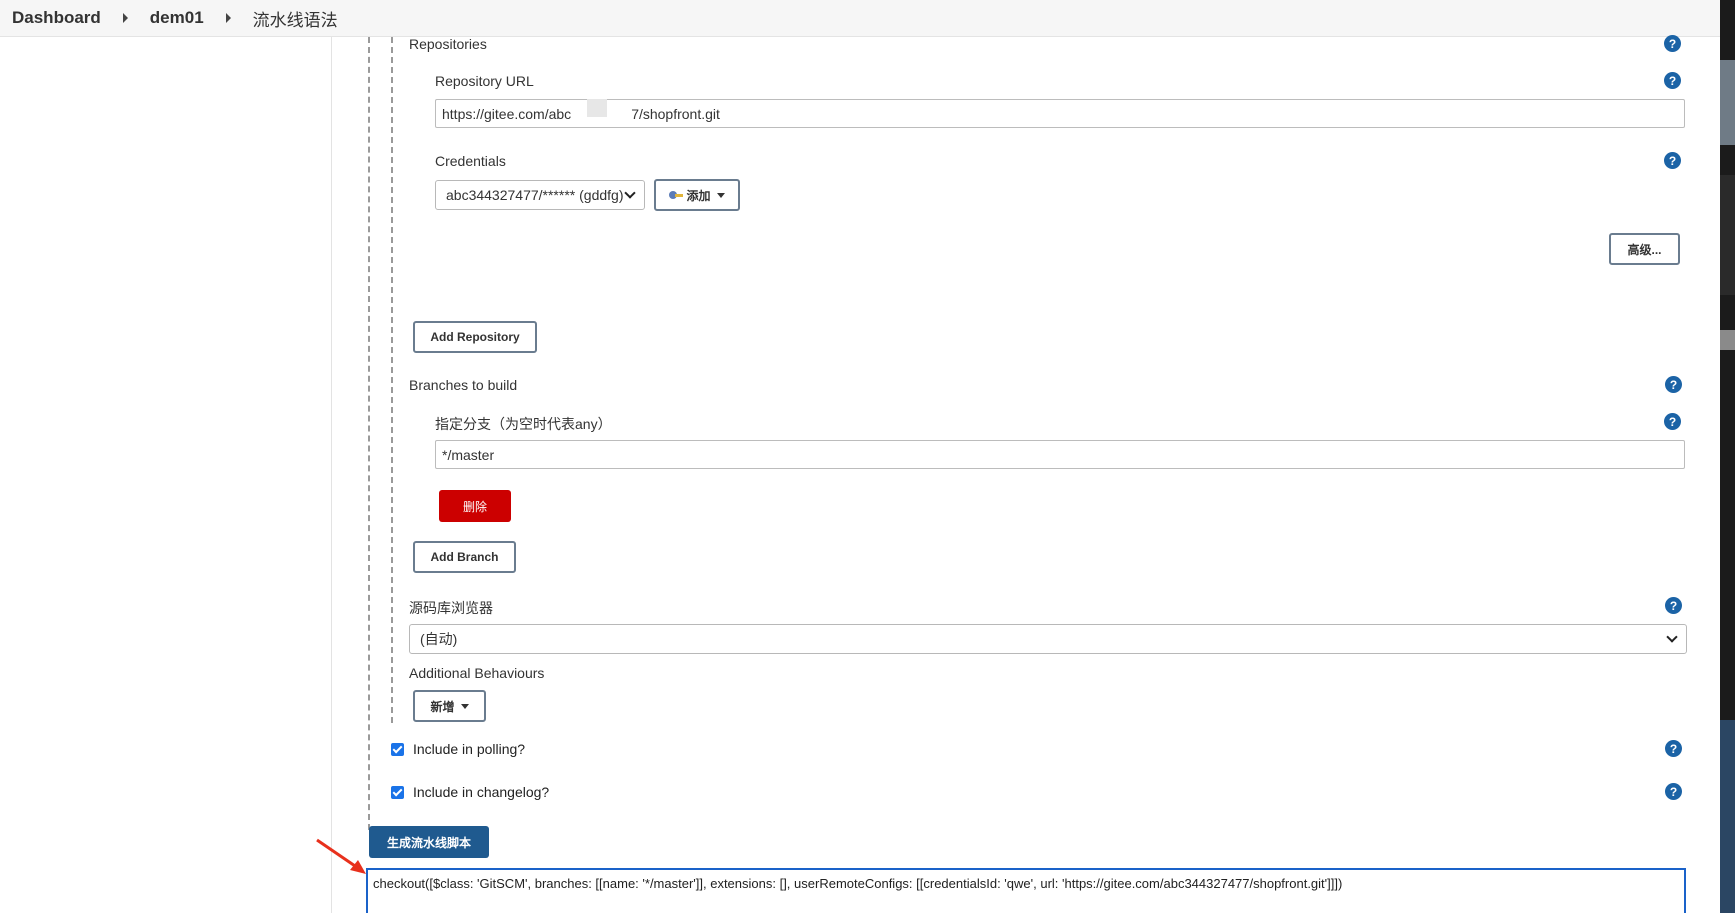 The width and height of the screenshot is (1735, 913). Describe the element at coordinates (1060, 454) in the screenshot. I see `branch-spec-input: */master` at that location.